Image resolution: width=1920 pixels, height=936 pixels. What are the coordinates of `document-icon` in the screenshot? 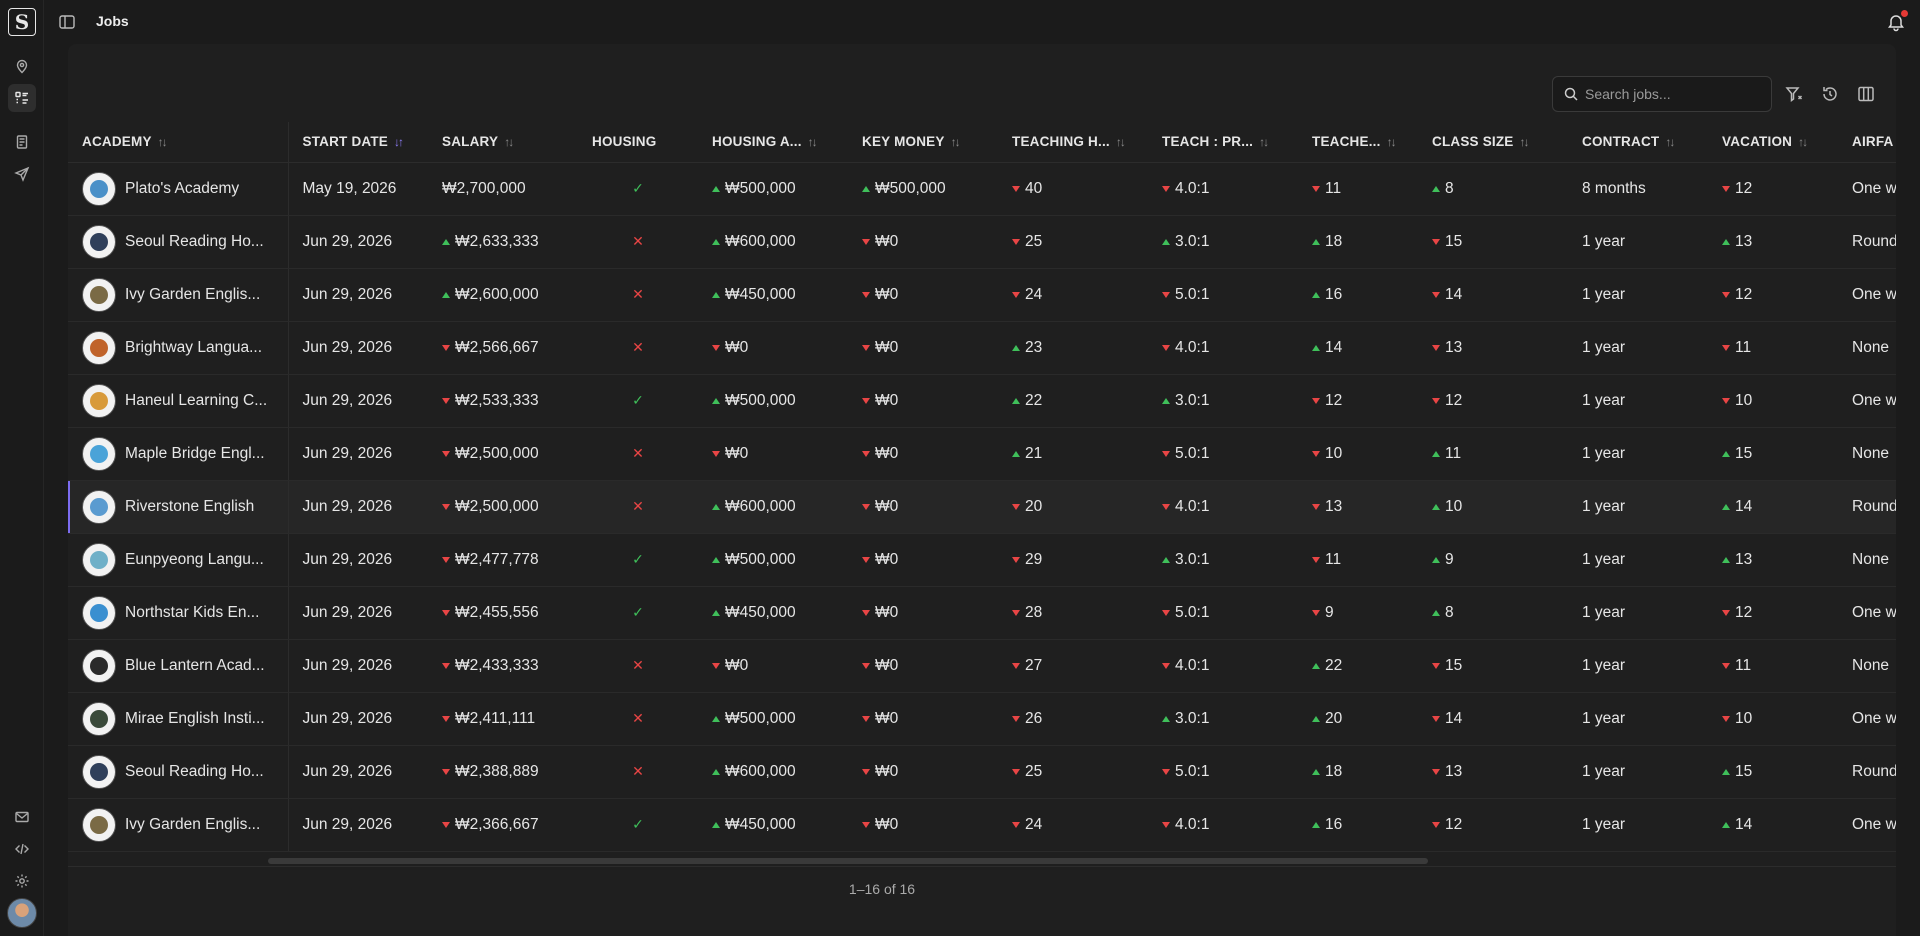 It's located at (22, 142).